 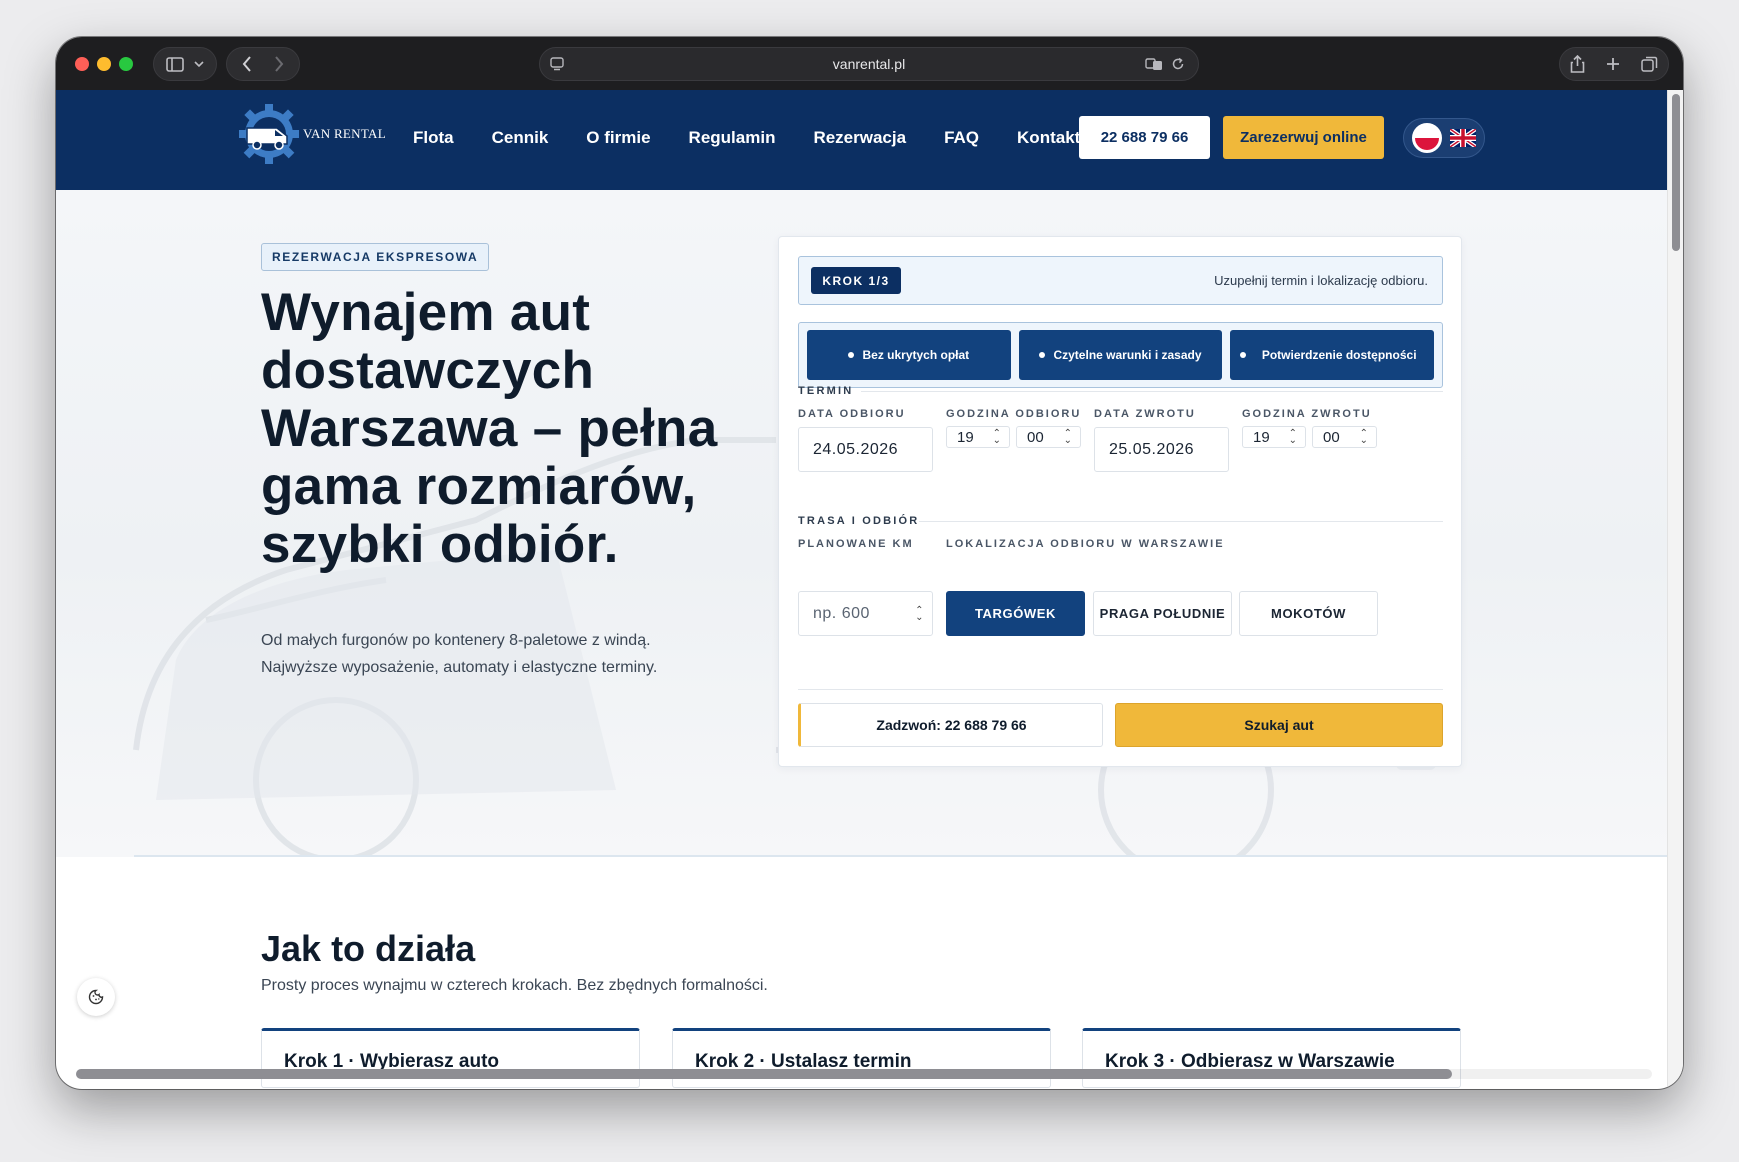 I want to click on step-card: Krok 3 · Odbierasz w Warszawie, so click(x=1271, y=1058).